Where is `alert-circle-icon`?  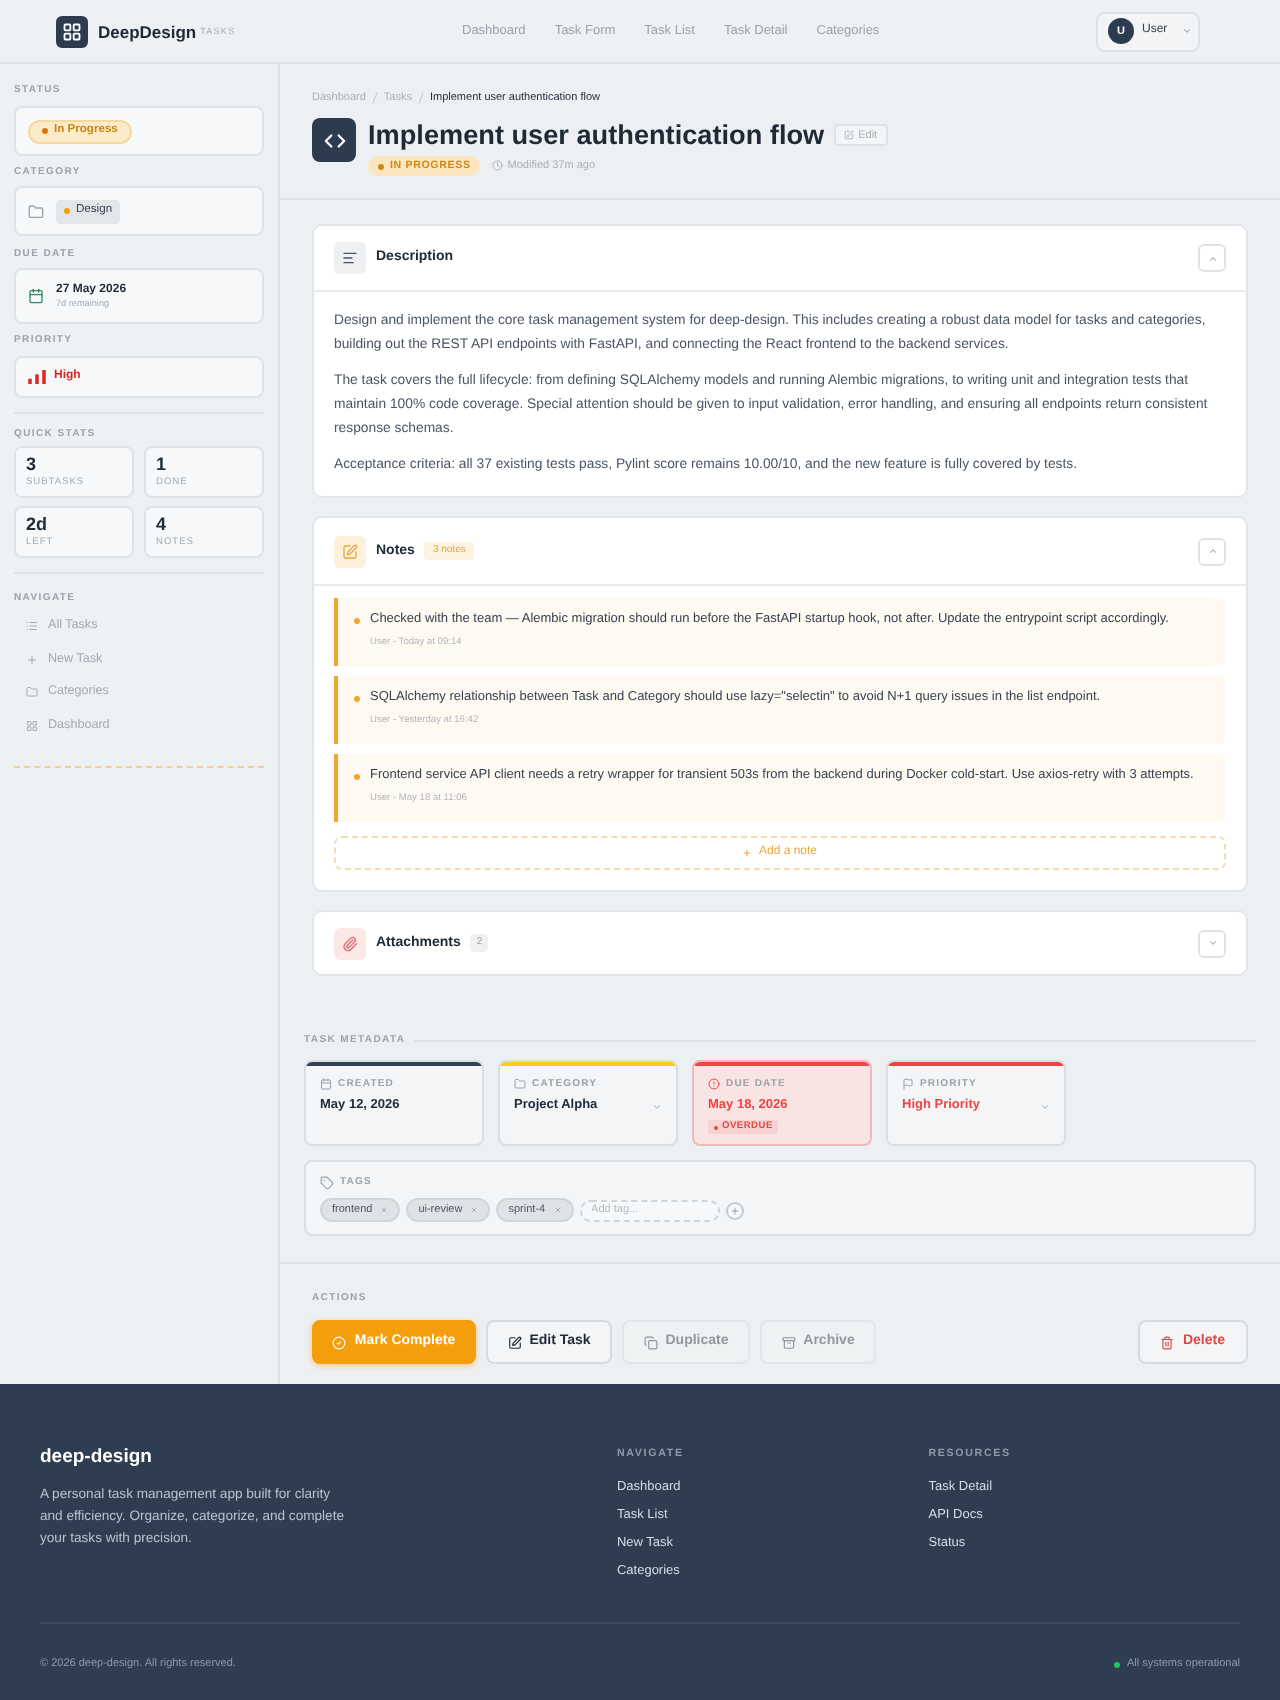 alert-circle-icon is located at coordinates (714, 1084).